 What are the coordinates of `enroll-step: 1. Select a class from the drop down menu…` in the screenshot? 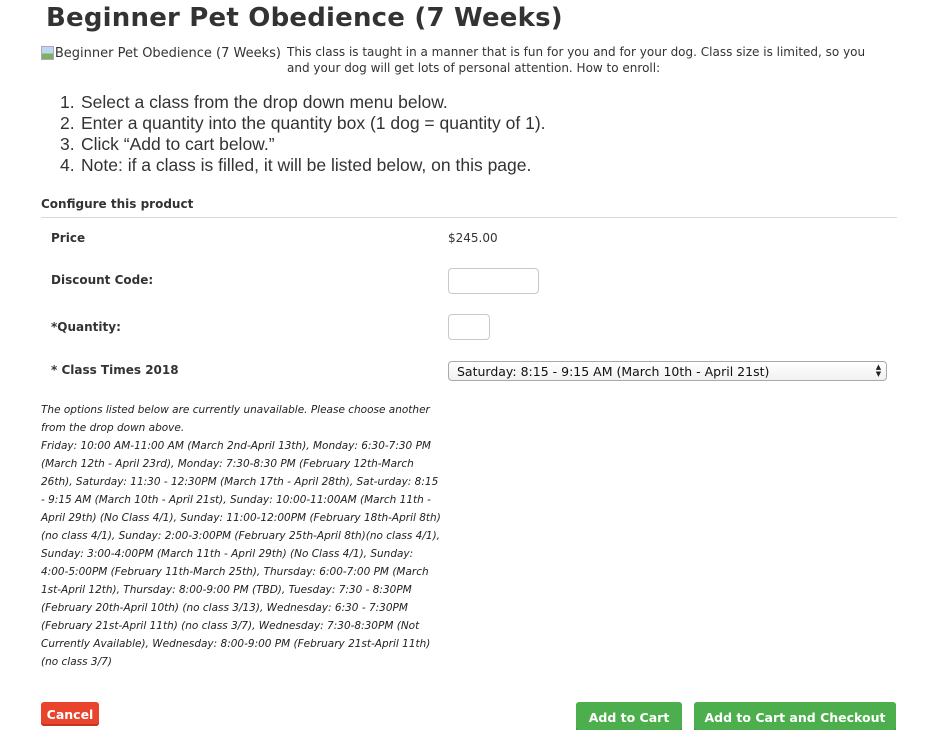 It's located at (303, 102).